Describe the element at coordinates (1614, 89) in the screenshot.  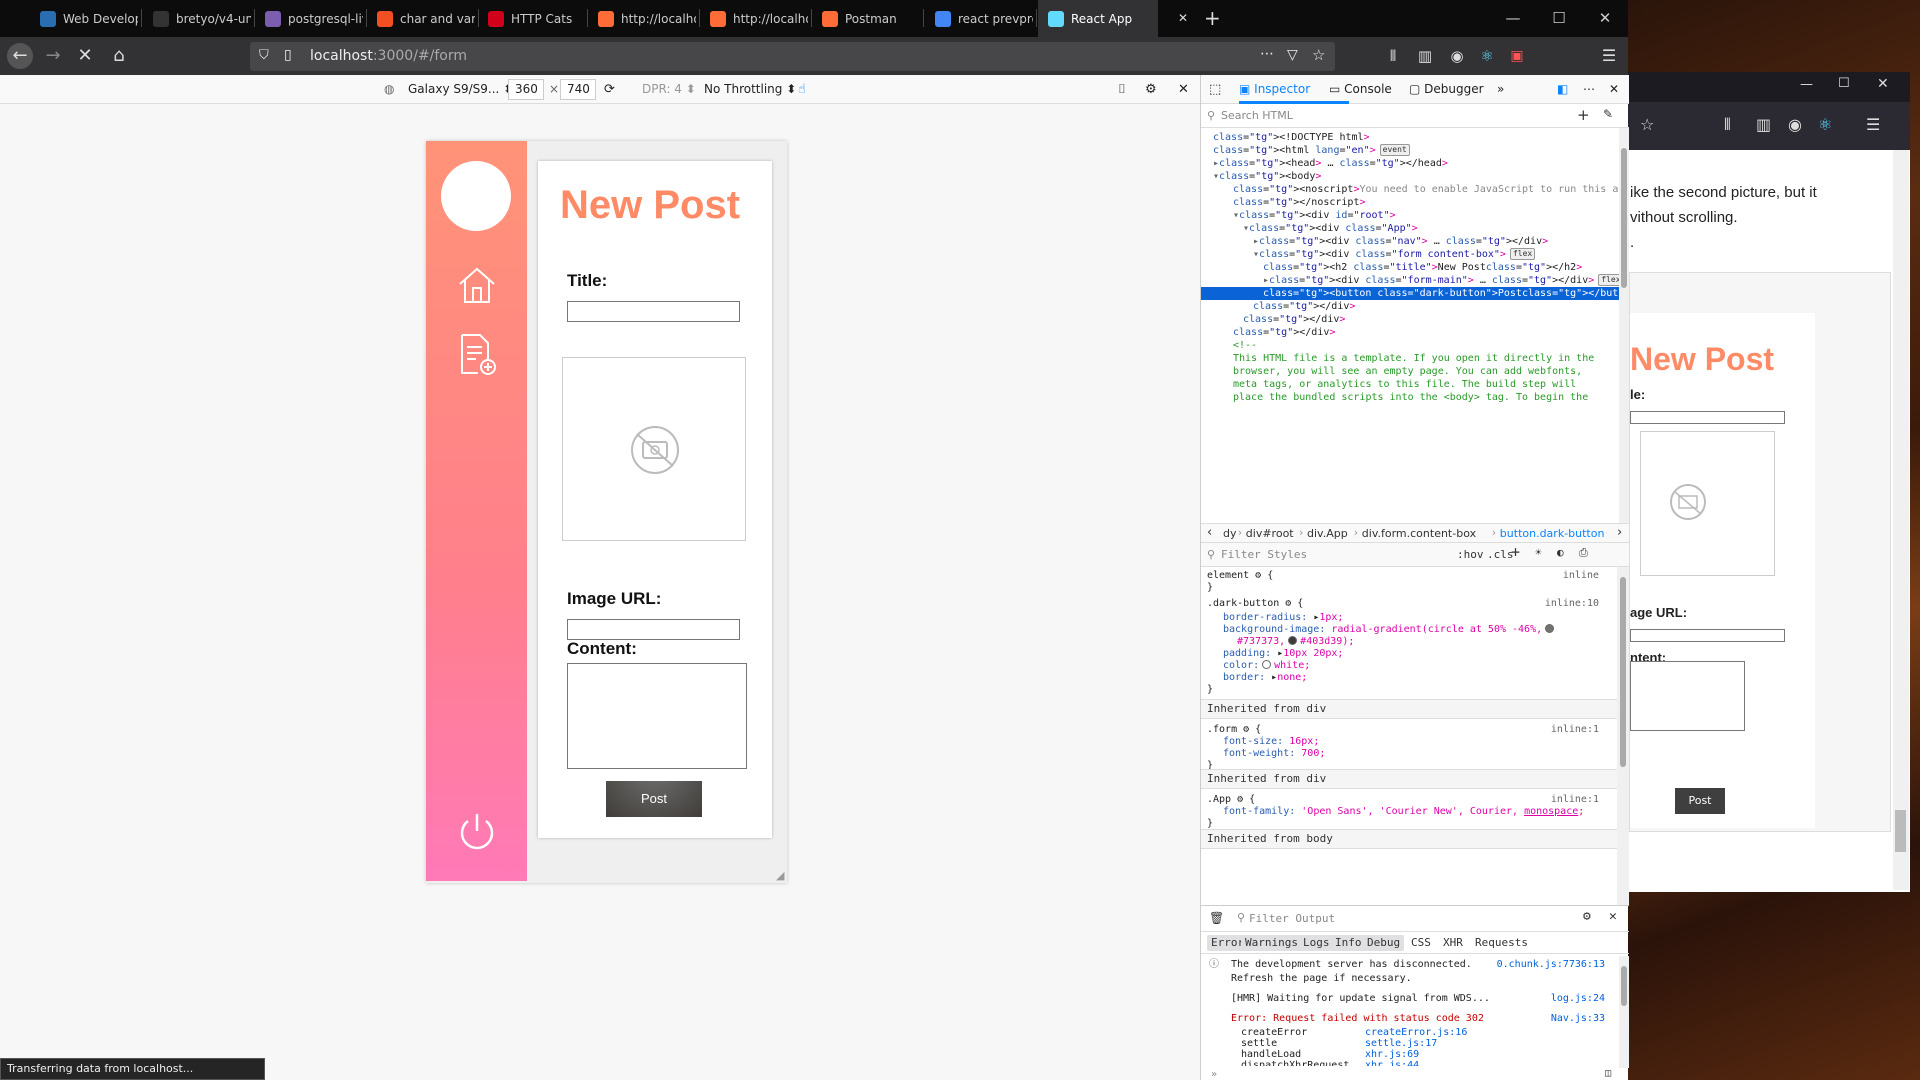
I see `close-devtools-icon: ✕` at that location.